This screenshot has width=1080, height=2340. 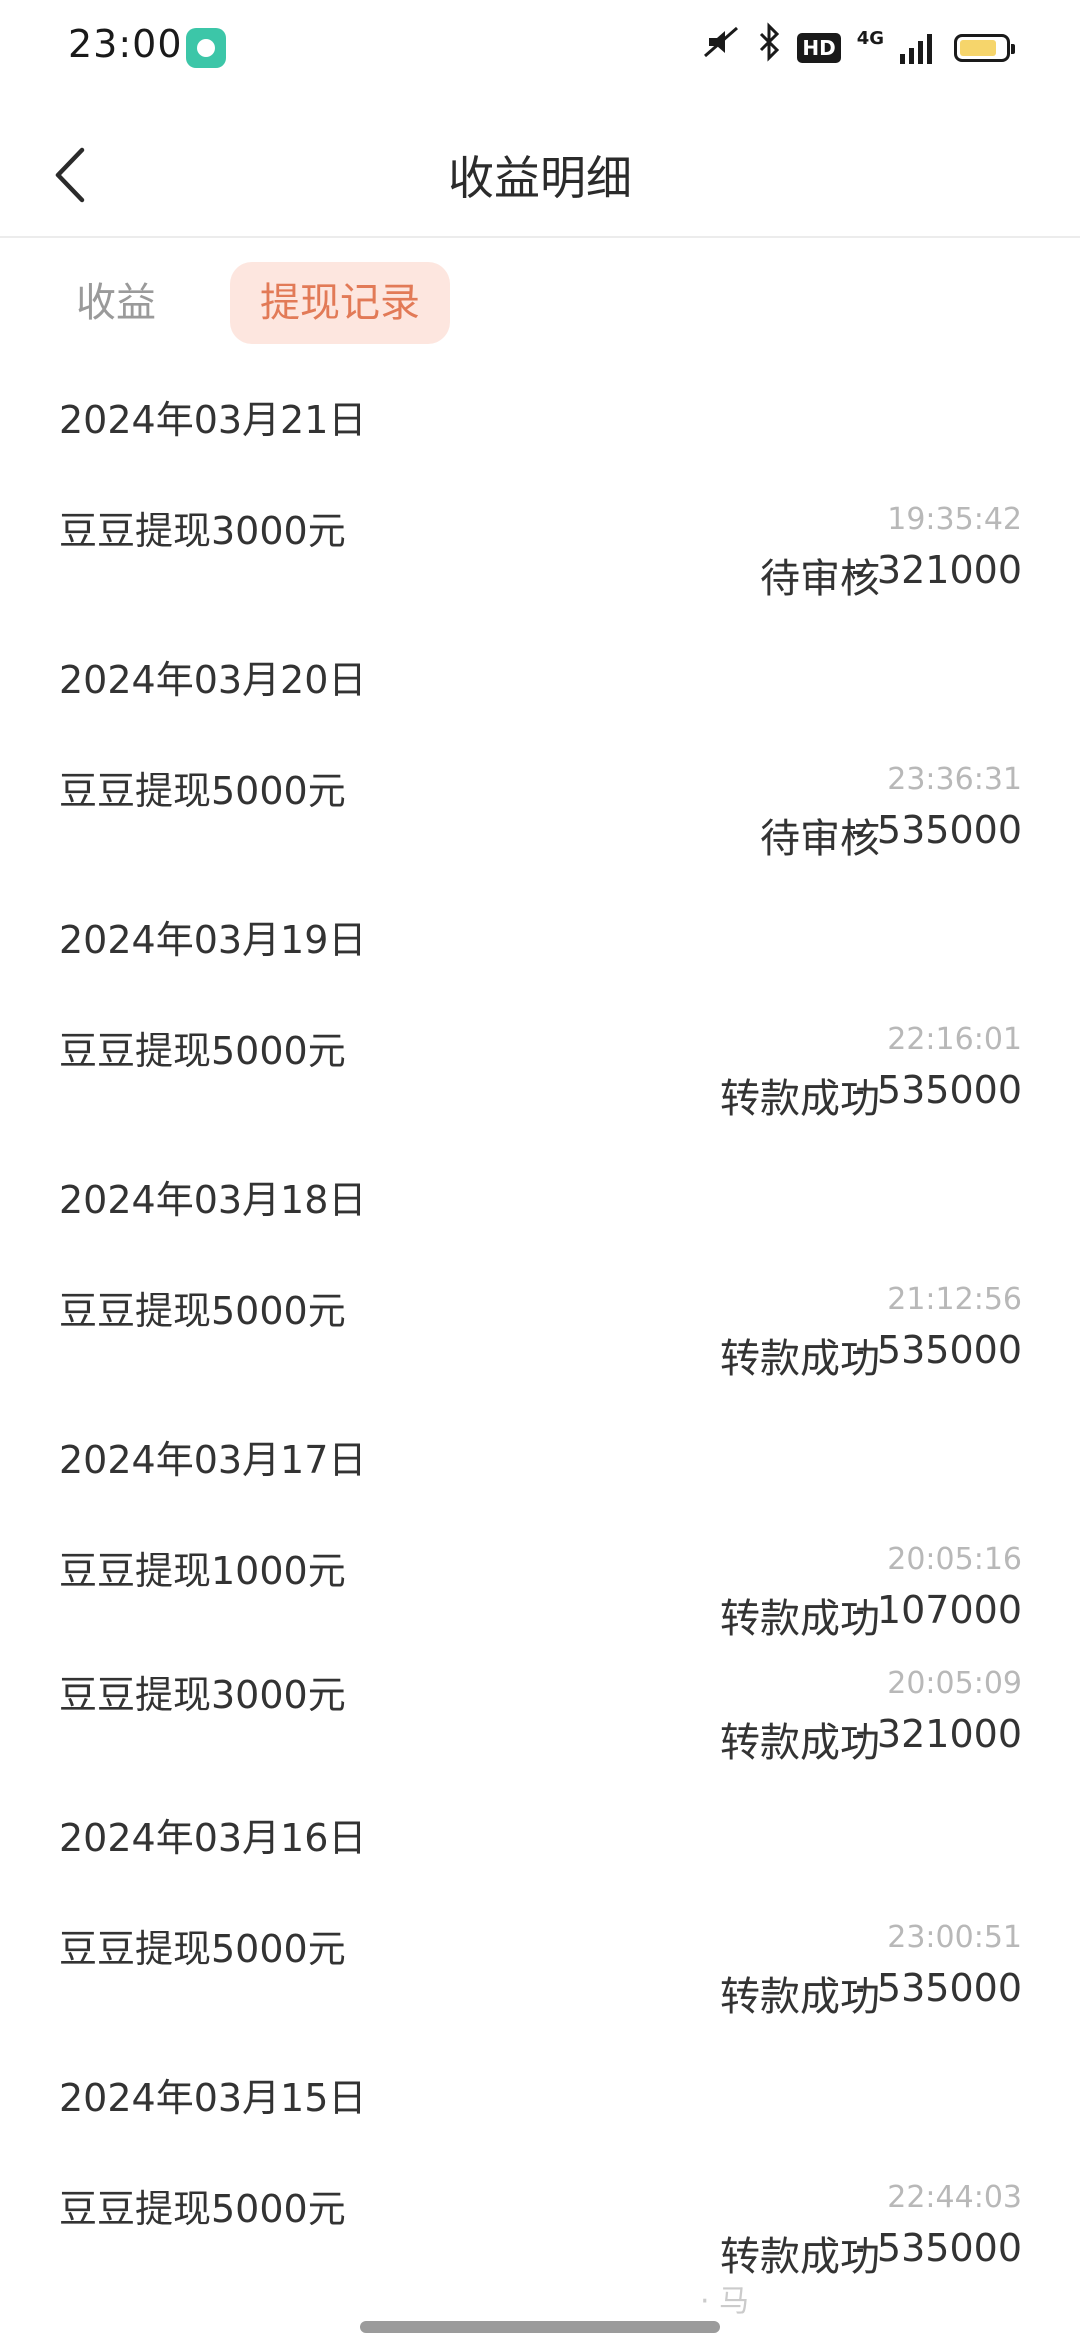 I want to click on date-header: 2024年03月15日, so click(x=213, y=2098).